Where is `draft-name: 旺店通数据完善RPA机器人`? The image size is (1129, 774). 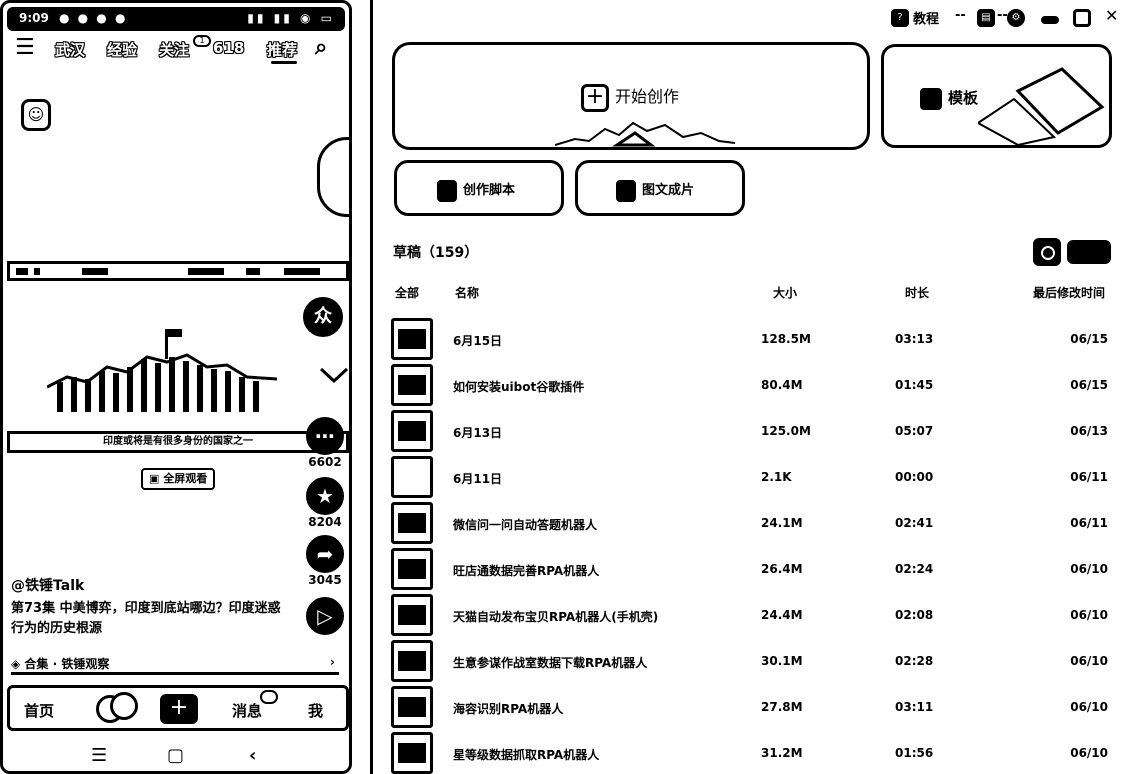
draft-name: 旺店通数据完善RPA机器人 is located at coordinates (526, 570).